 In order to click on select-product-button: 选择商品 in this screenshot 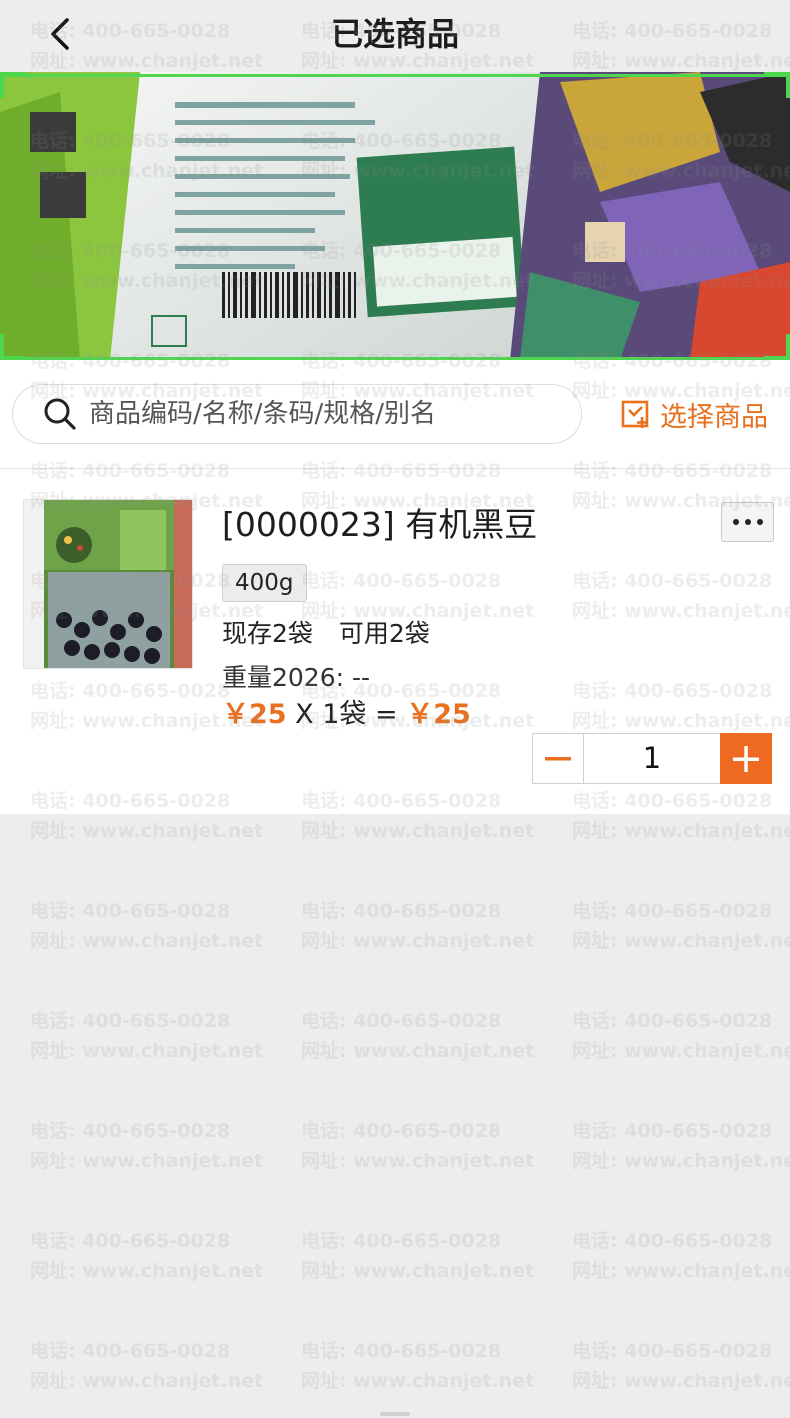, I will do `click(694, 414)`.